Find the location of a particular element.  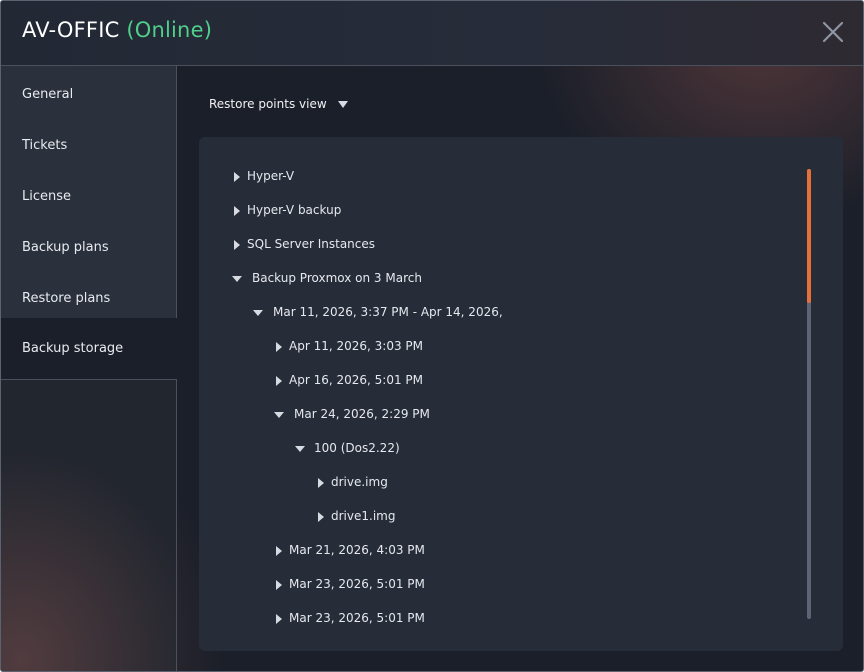

restore-points-view-dropdown: Restore points view is located at coordinates (268, 104).